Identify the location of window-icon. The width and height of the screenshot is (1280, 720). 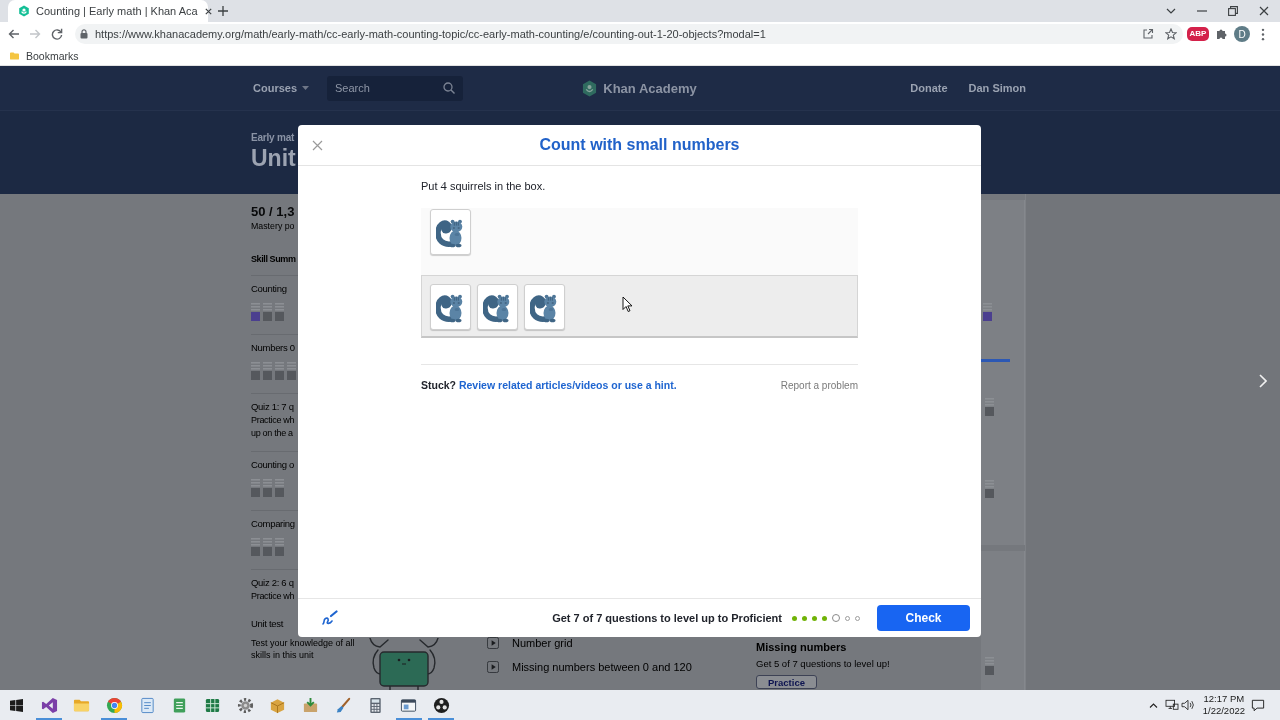
(409, 705).